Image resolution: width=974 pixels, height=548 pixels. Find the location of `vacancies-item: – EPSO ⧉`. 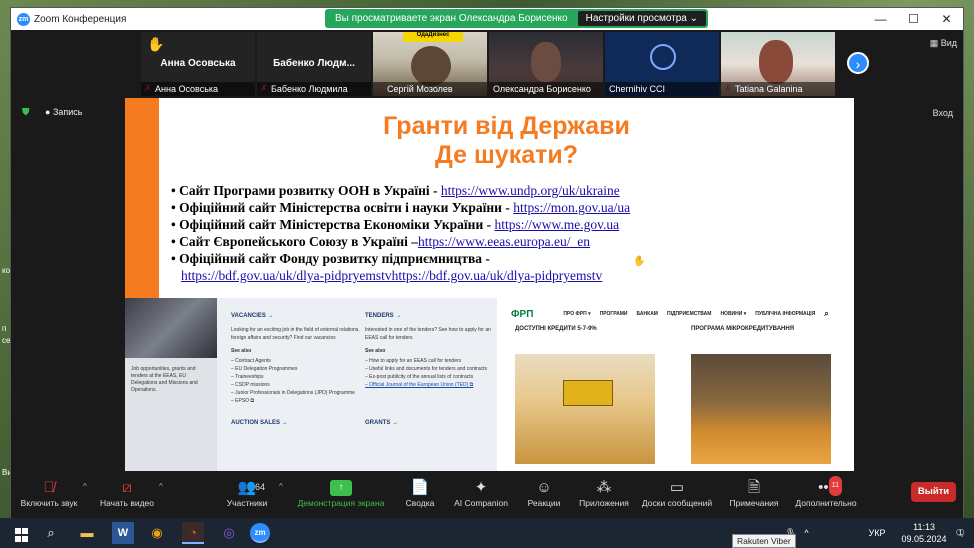

vacancies-item: – EPSO ⧉ is located at coordinates (243, 401).